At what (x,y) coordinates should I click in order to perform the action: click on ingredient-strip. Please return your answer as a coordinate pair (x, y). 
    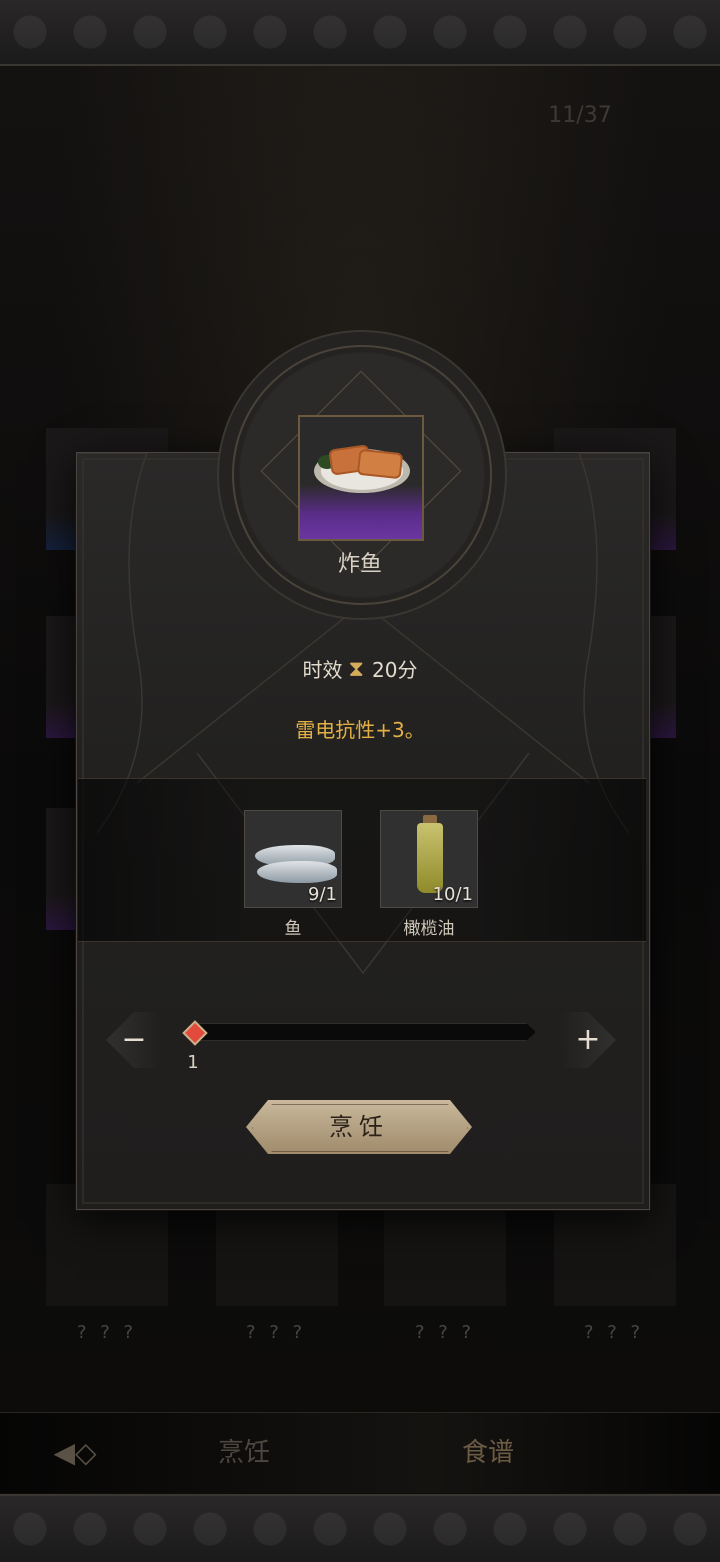
    Looking at the image, I should click on (362, 860).